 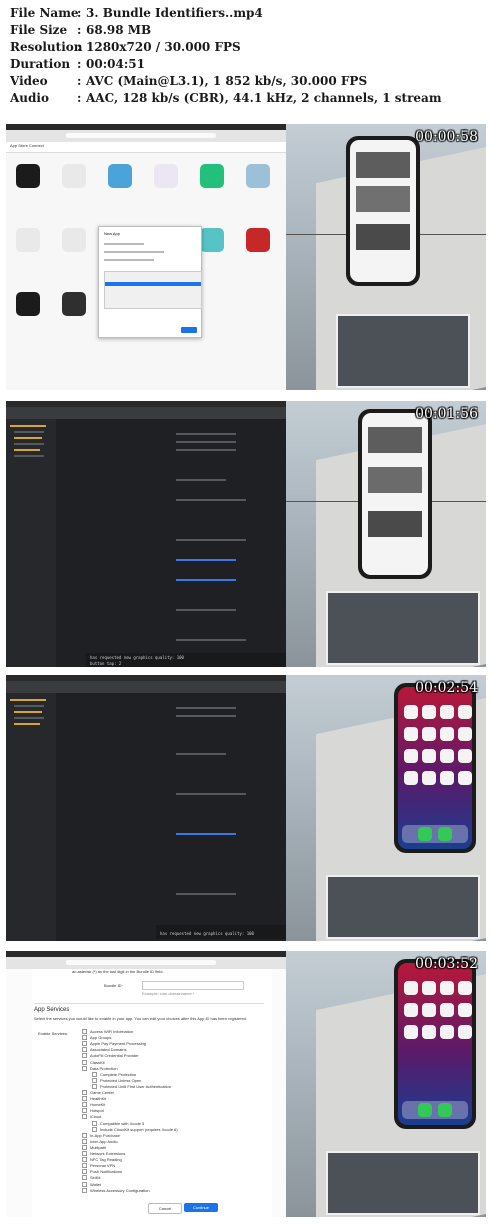 What do you see at coordinates (193, 985) in the screenshot?
I see `bundle-id-input` at bounding box center [193, 985].